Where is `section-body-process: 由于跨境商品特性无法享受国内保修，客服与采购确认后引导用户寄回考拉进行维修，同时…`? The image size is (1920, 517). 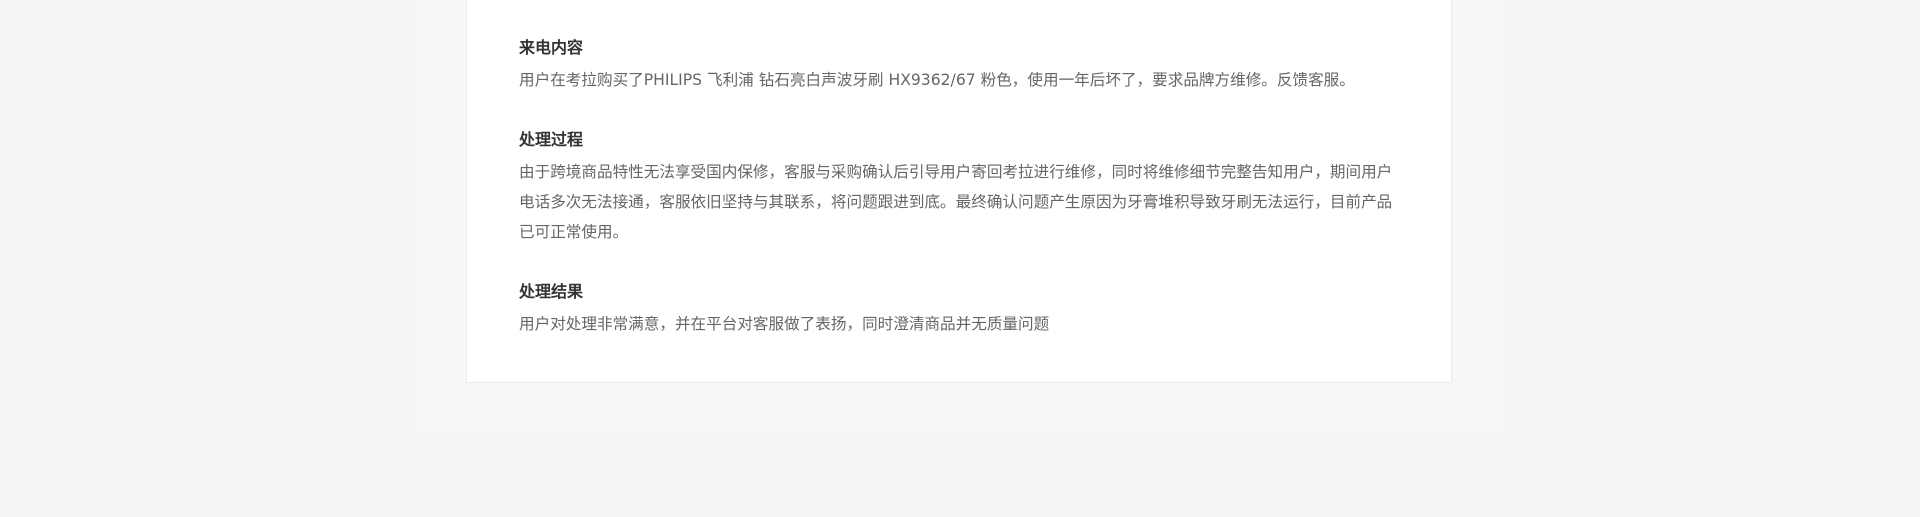
section-body-process: 由于跨境商品特性无法享受国内保修，客服与采购确认后引导用户寄回考拉进行维修，同时… is located at coordinates (956, 202).